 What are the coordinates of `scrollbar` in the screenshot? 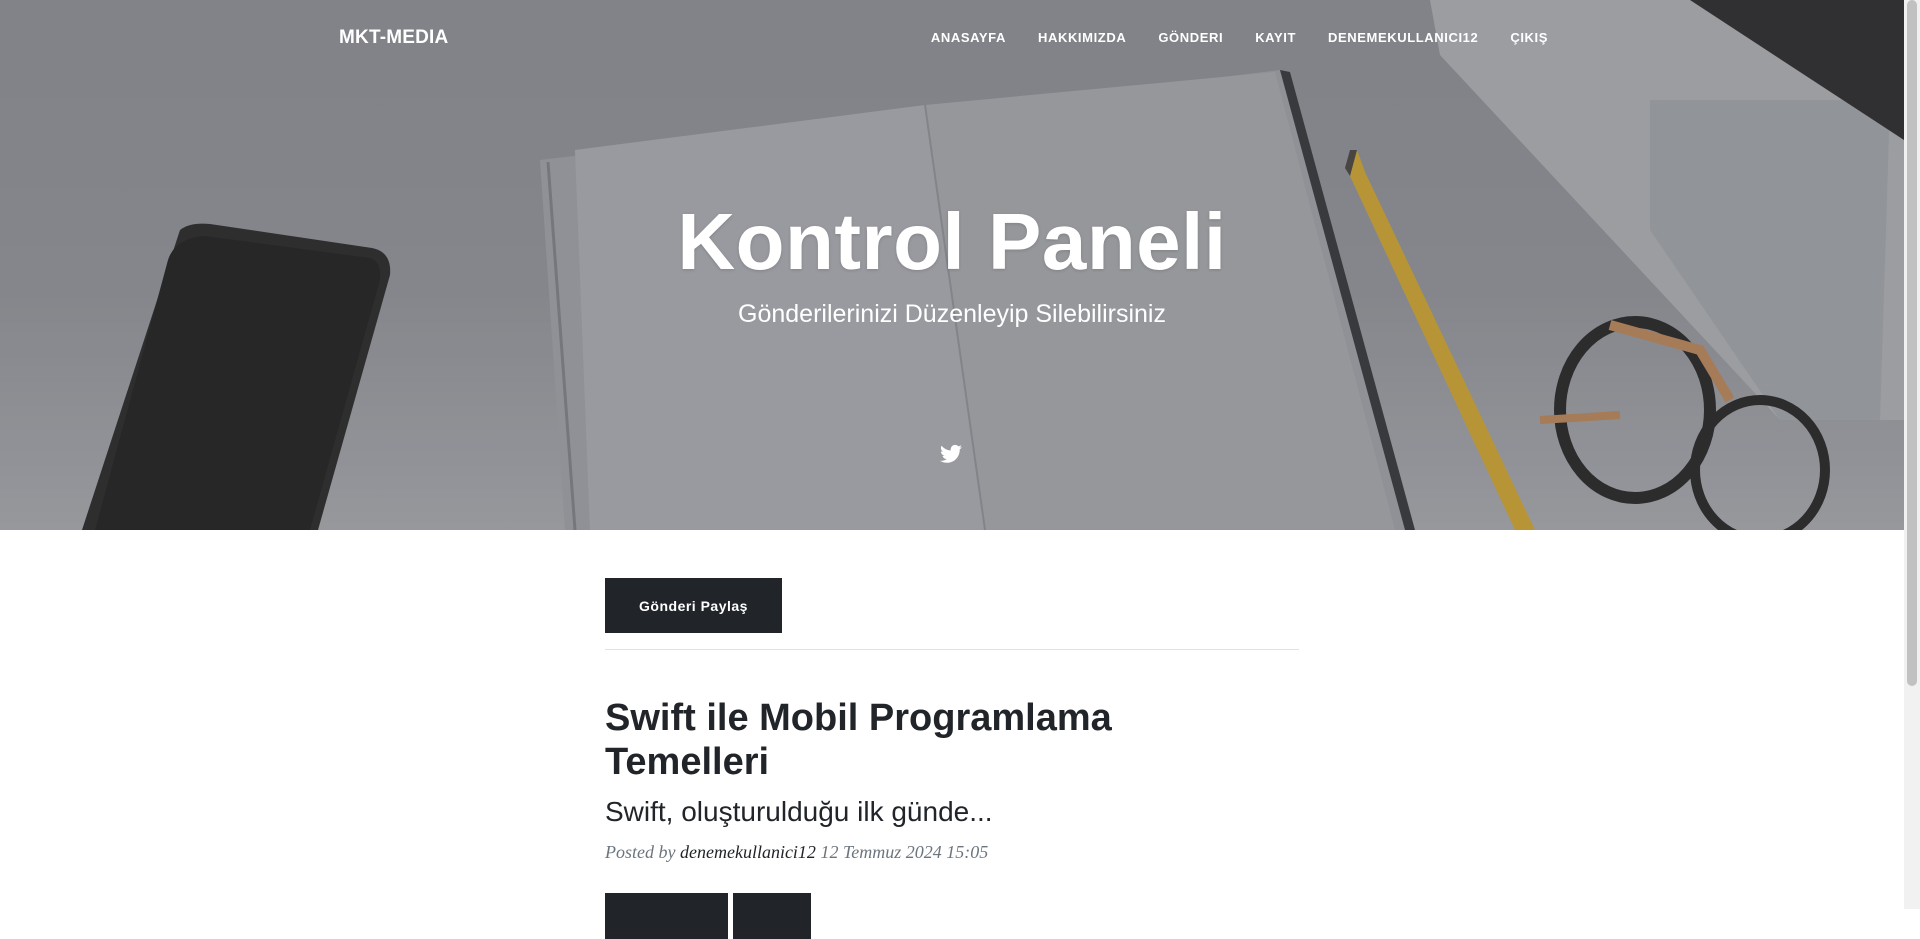 It's located at (1912, 454).